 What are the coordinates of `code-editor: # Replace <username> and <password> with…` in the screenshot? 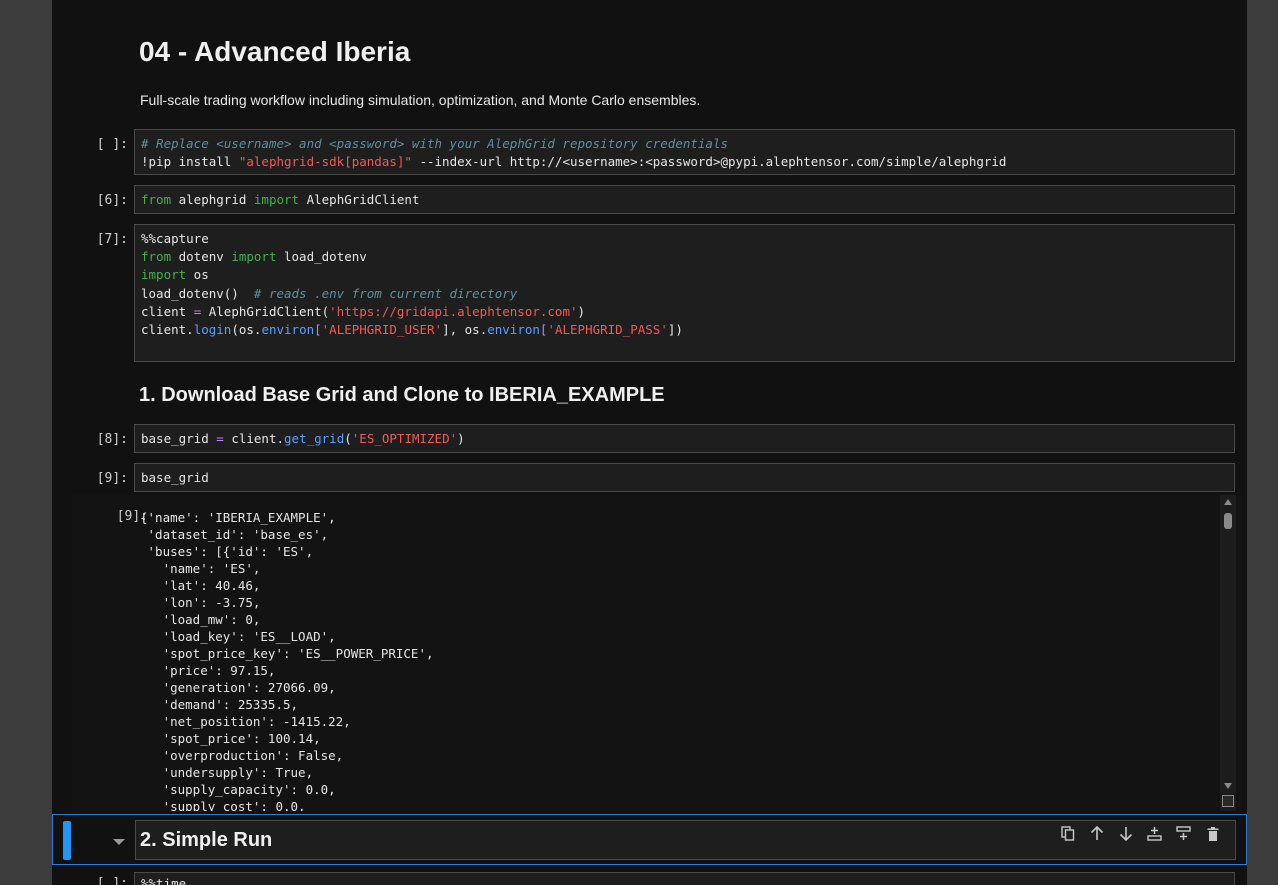 It's located at (684, 153).